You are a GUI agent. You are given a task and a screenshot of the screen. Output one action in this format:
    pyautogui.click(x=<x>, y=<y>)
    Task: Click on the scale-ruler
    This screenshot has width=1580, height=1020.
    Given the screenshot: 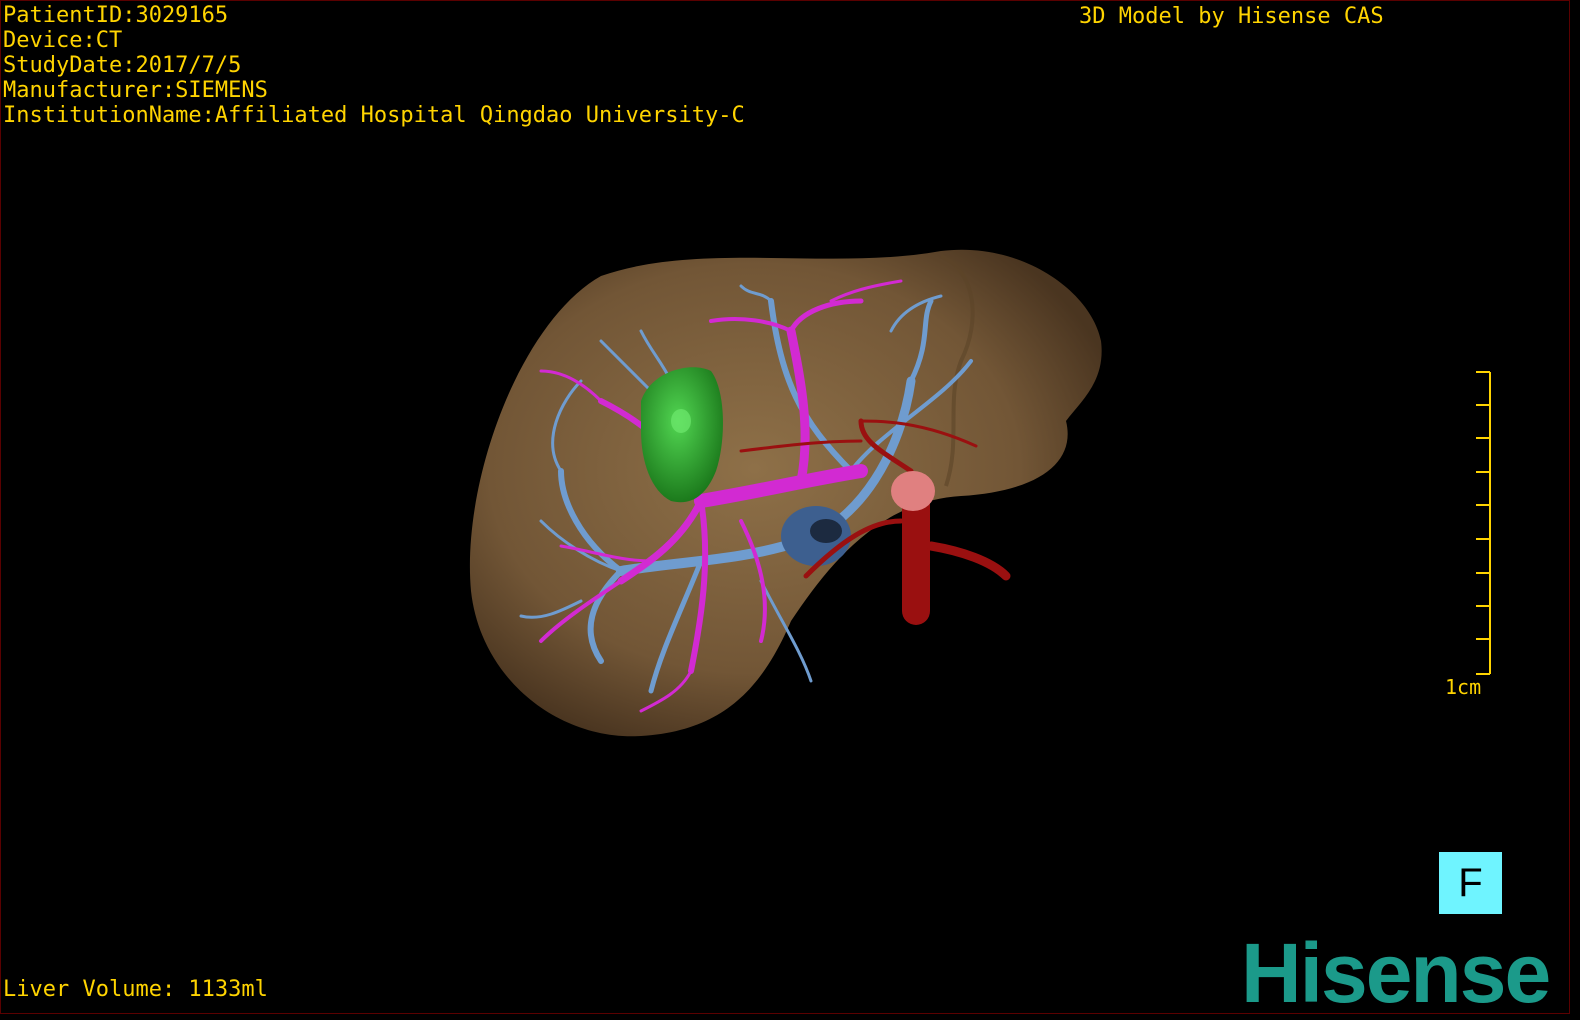 What is the action you would take?
    pyautogui.click(x=1483, y=523)
    